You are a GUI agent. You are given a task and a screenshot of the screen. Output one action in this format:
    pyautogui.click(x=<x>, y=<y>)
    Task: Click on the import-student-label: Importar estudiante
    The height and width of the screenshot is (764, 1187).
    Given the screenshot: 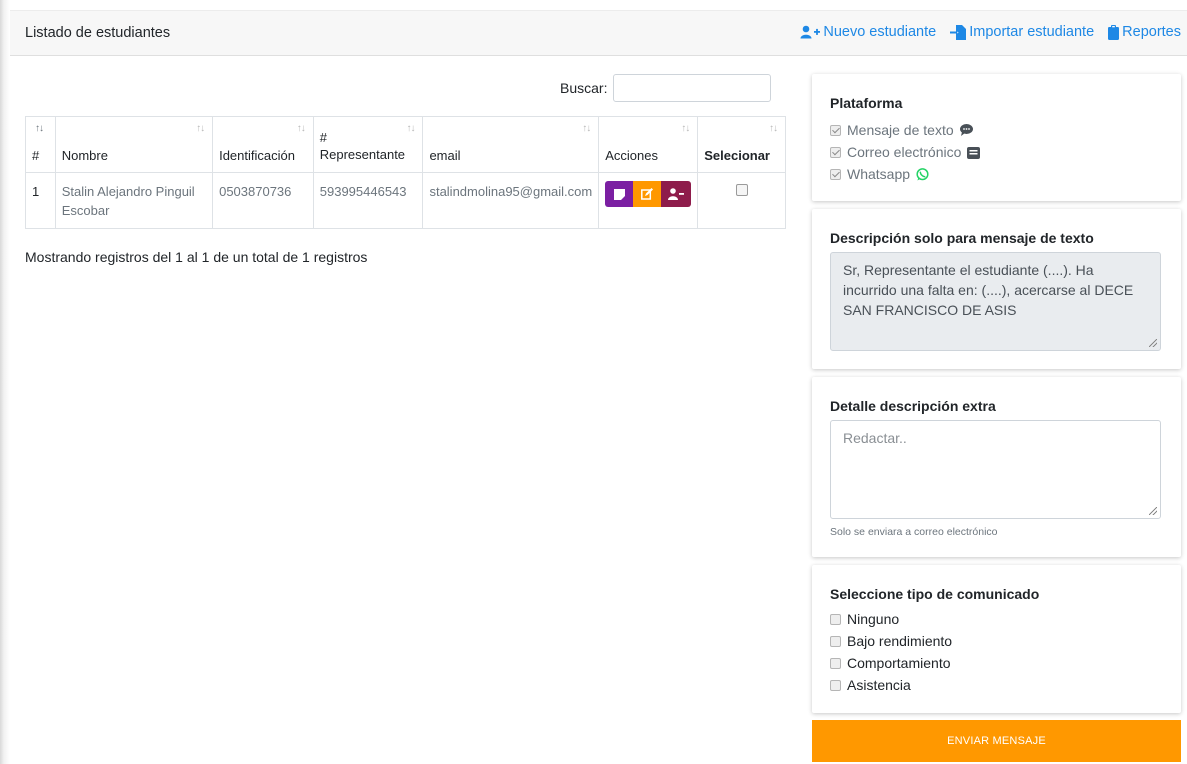 What is the action you would take?
    pyautogui.click(x=1032, y=32)
    